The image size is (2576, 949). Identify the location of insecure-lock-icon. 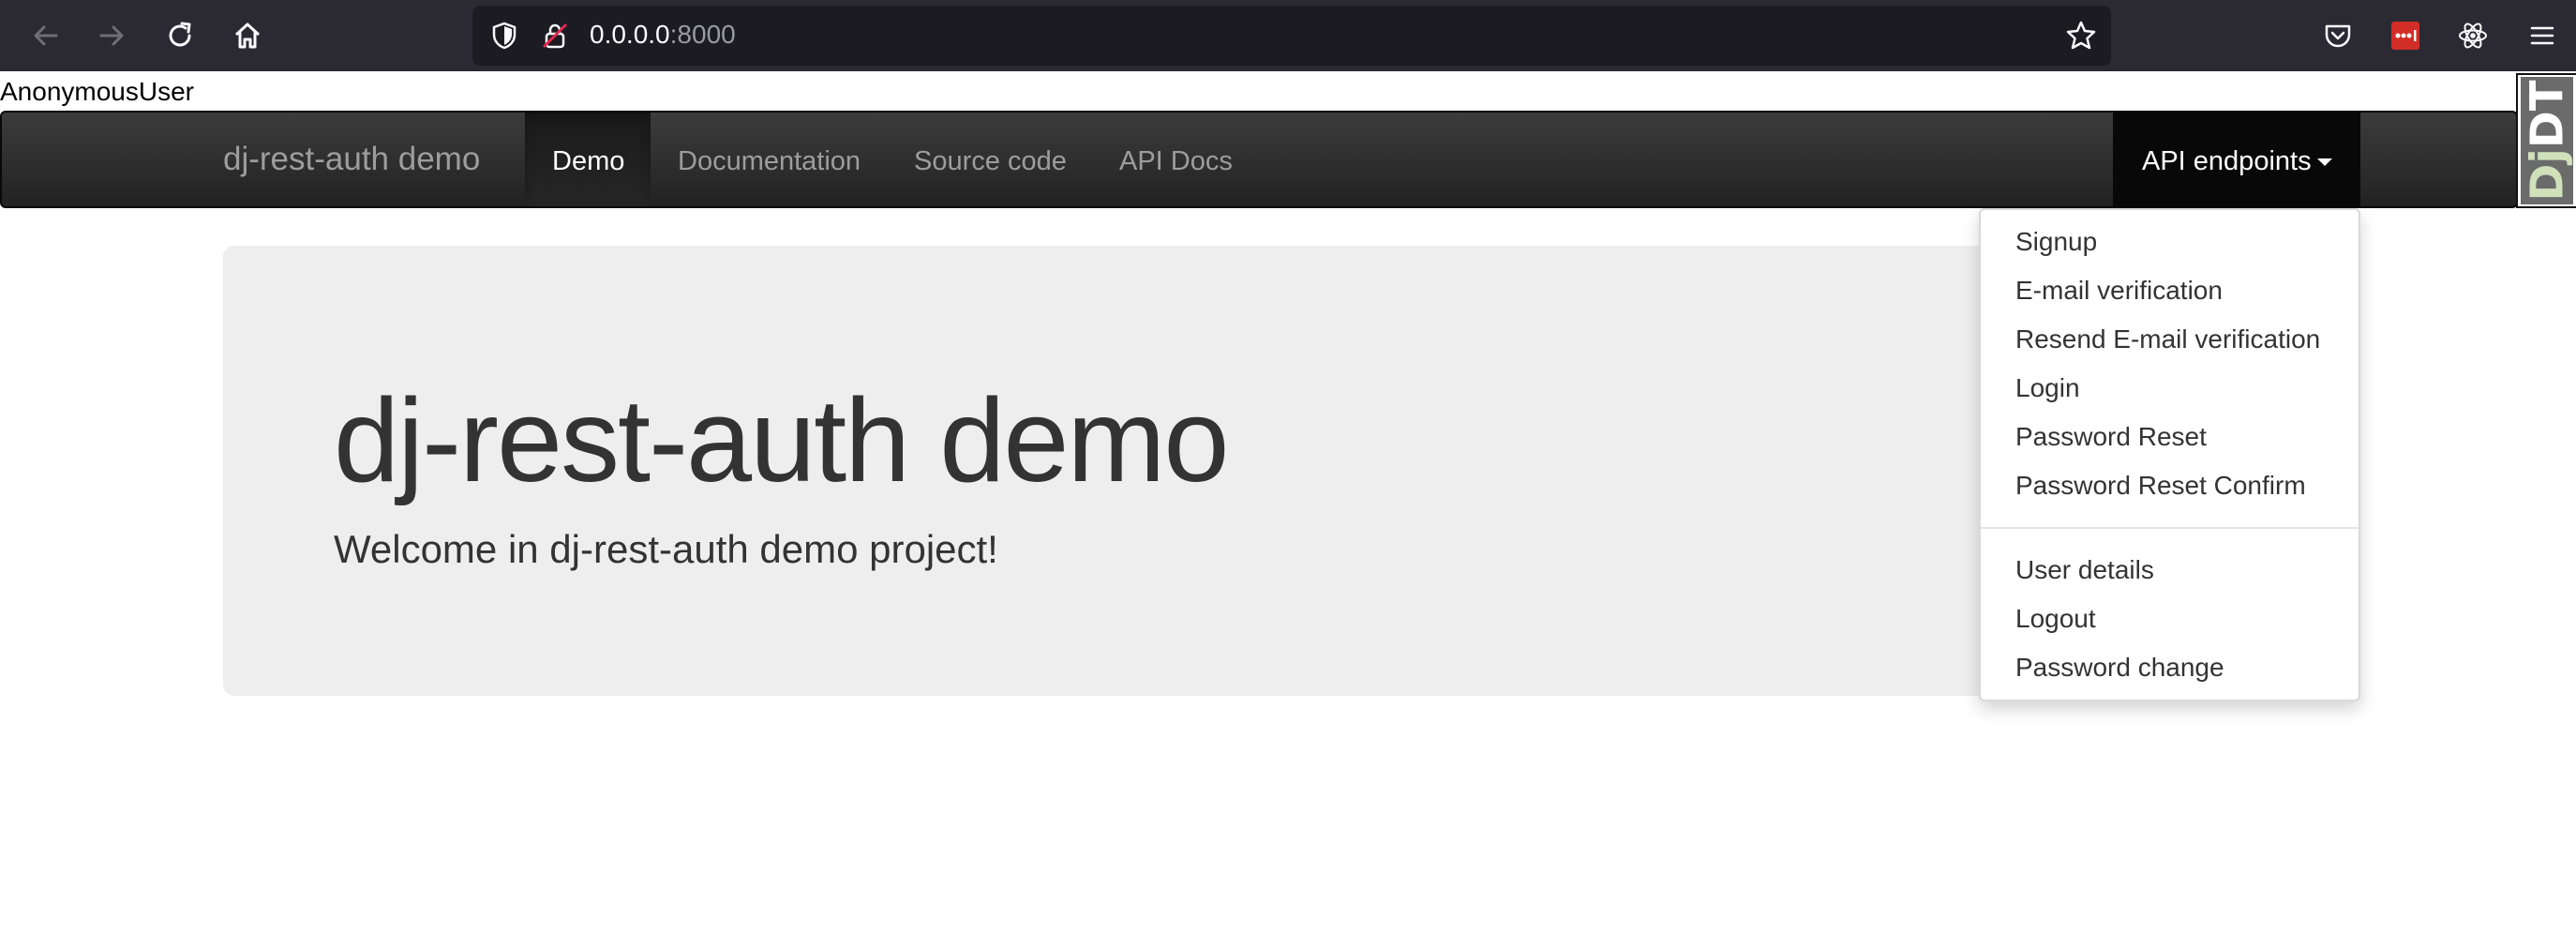
(555, 36).